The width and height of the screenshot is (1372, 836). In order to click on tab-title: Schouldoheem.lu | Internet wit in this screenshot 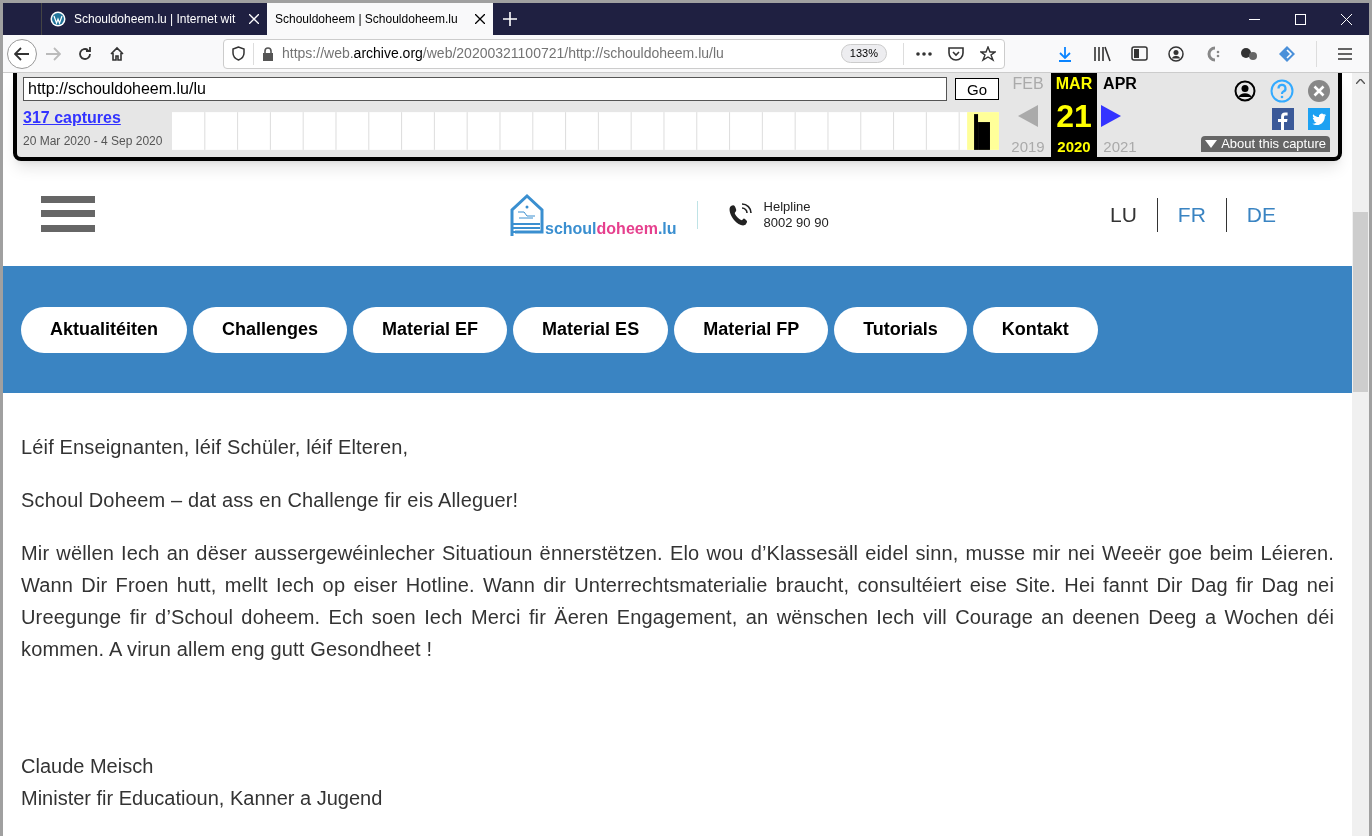, I will do `click(155, 19)`.